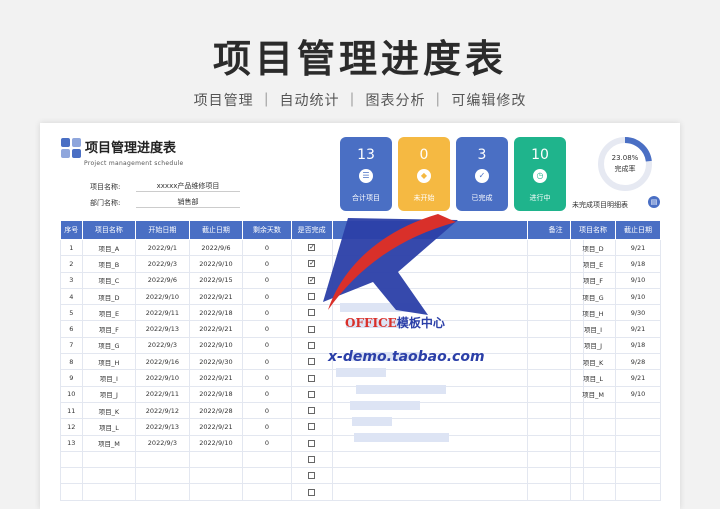 Image resolution: width=720 pixels, height=509 pixels. What do you see at coordinates (216, 280) in the screenshot?
I see `table-cell: 2022/9/15` at bounding box center [216, 280].